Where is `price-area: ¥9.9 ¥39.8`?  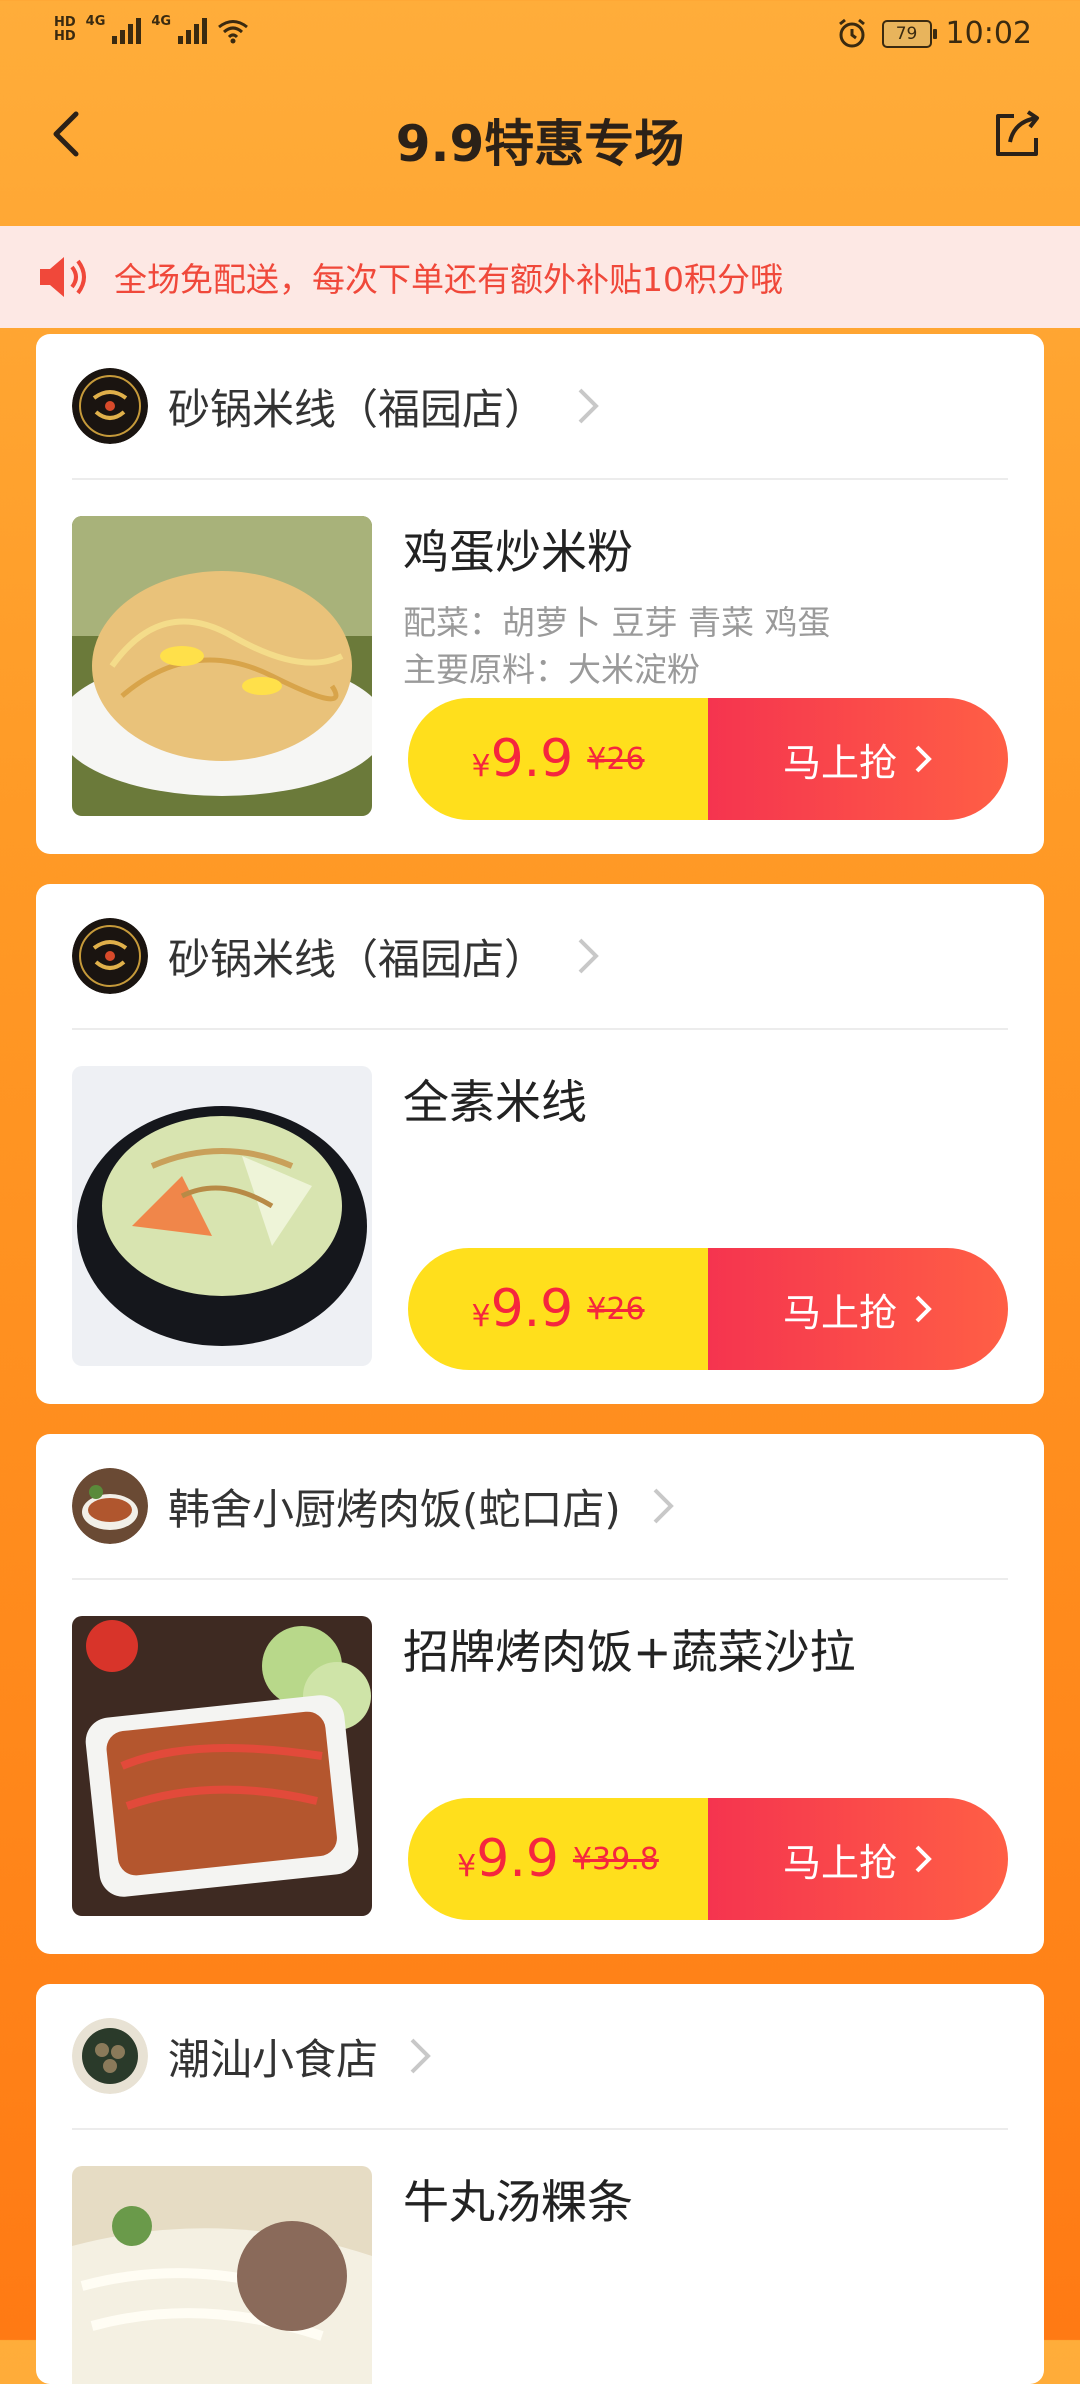 price-area: ¥9.9 ¥39.8 is located at coordinates (558, 1859).